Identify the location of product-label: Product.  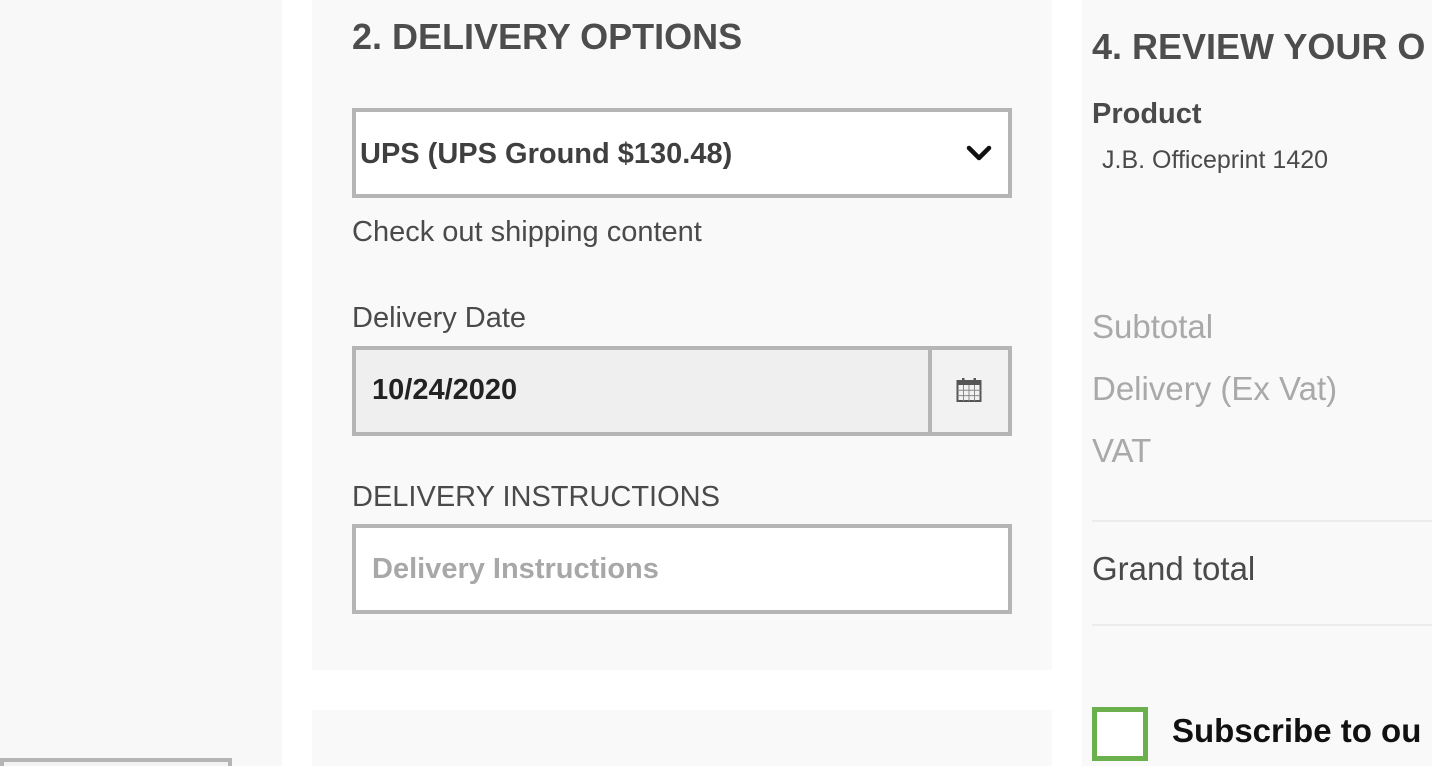
(1147, 114).